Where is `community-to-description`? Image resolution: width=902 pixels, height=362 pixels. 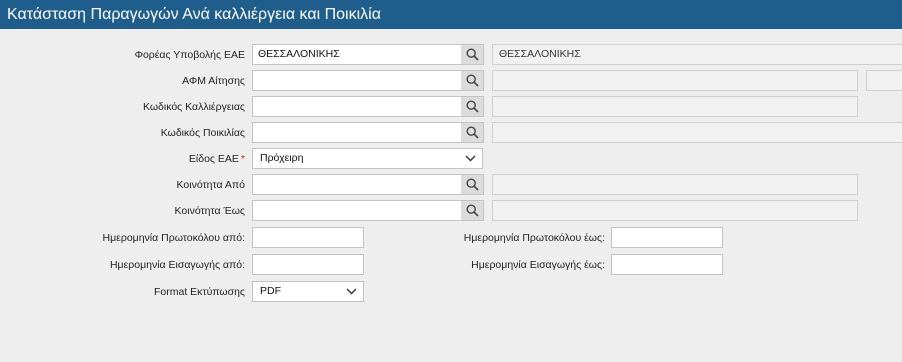 community-to-description is located at coordinates (675, 210).